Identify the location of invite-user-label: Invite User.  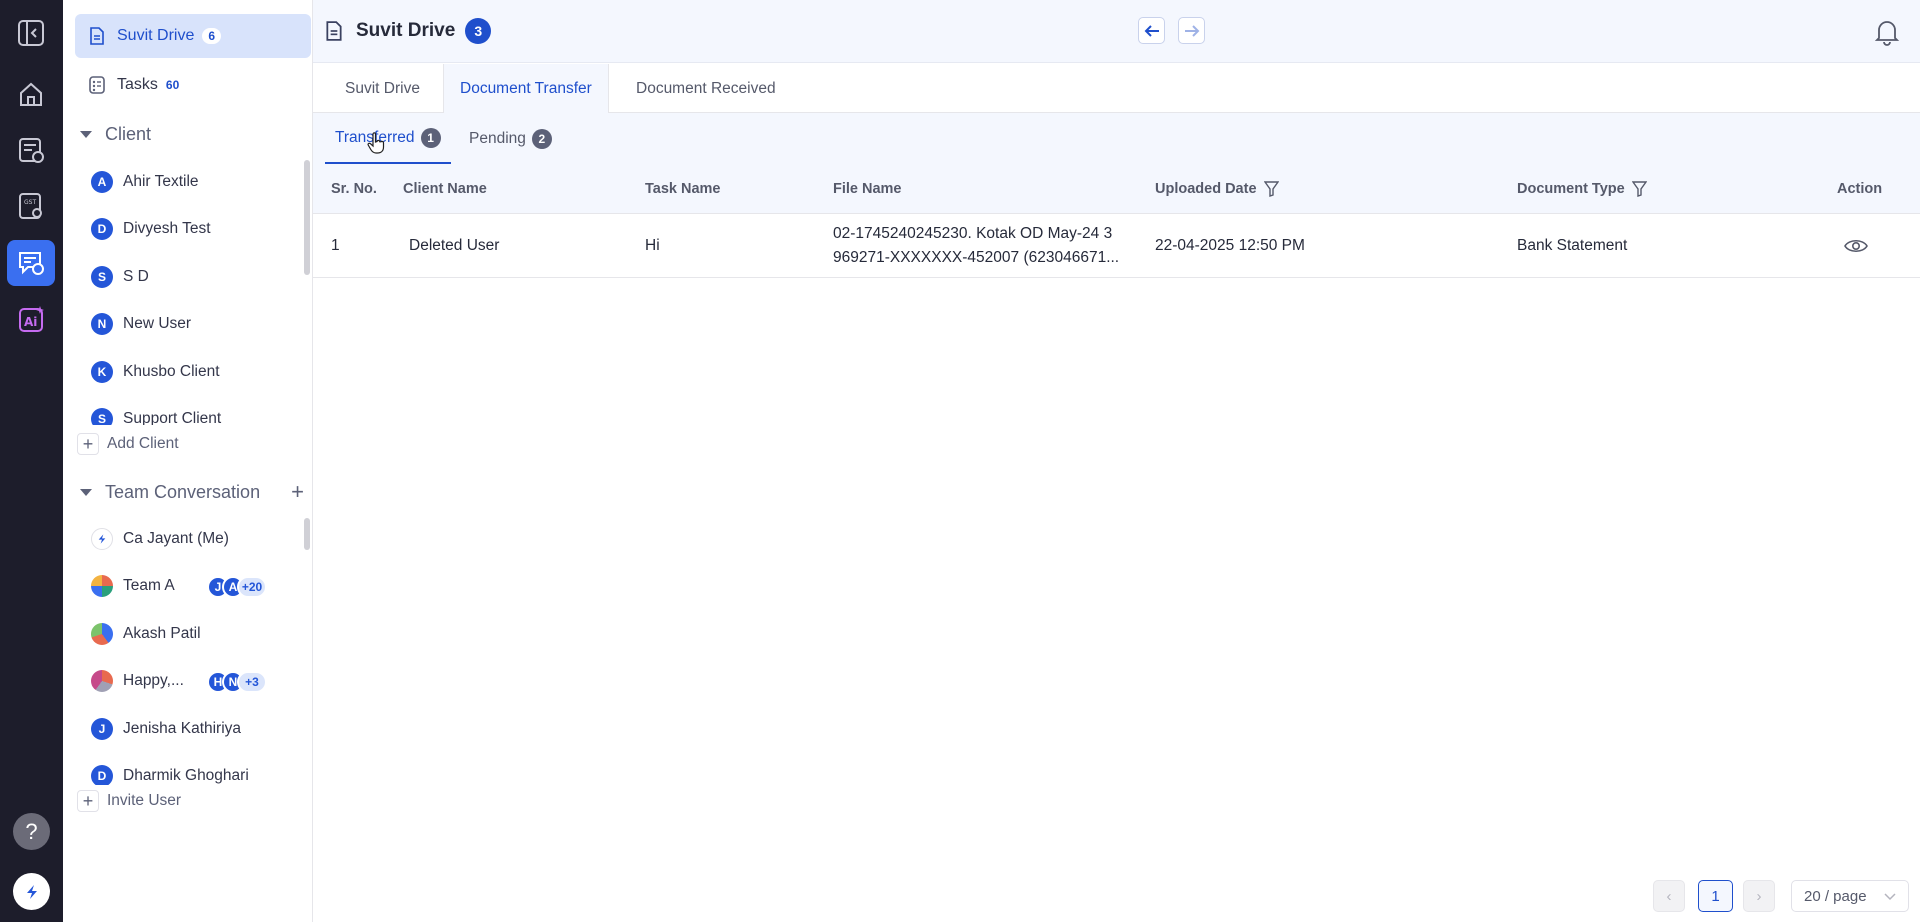
(144, 800).